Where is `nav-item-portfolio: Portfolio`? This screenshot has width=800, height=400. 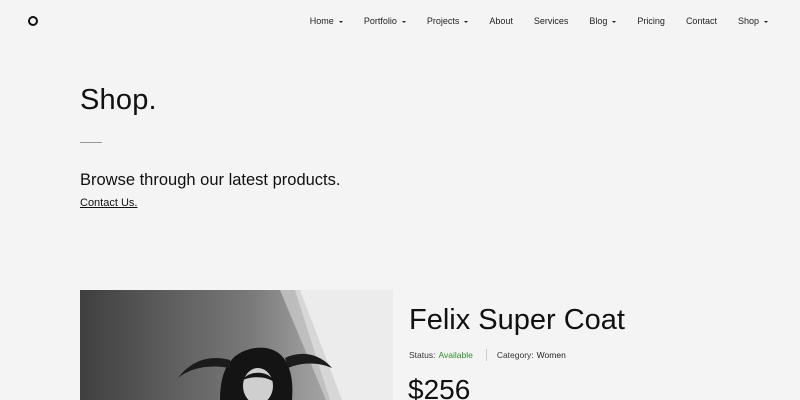
nav-item-portfolio: Portfolio is located at coordinates (384, 21).